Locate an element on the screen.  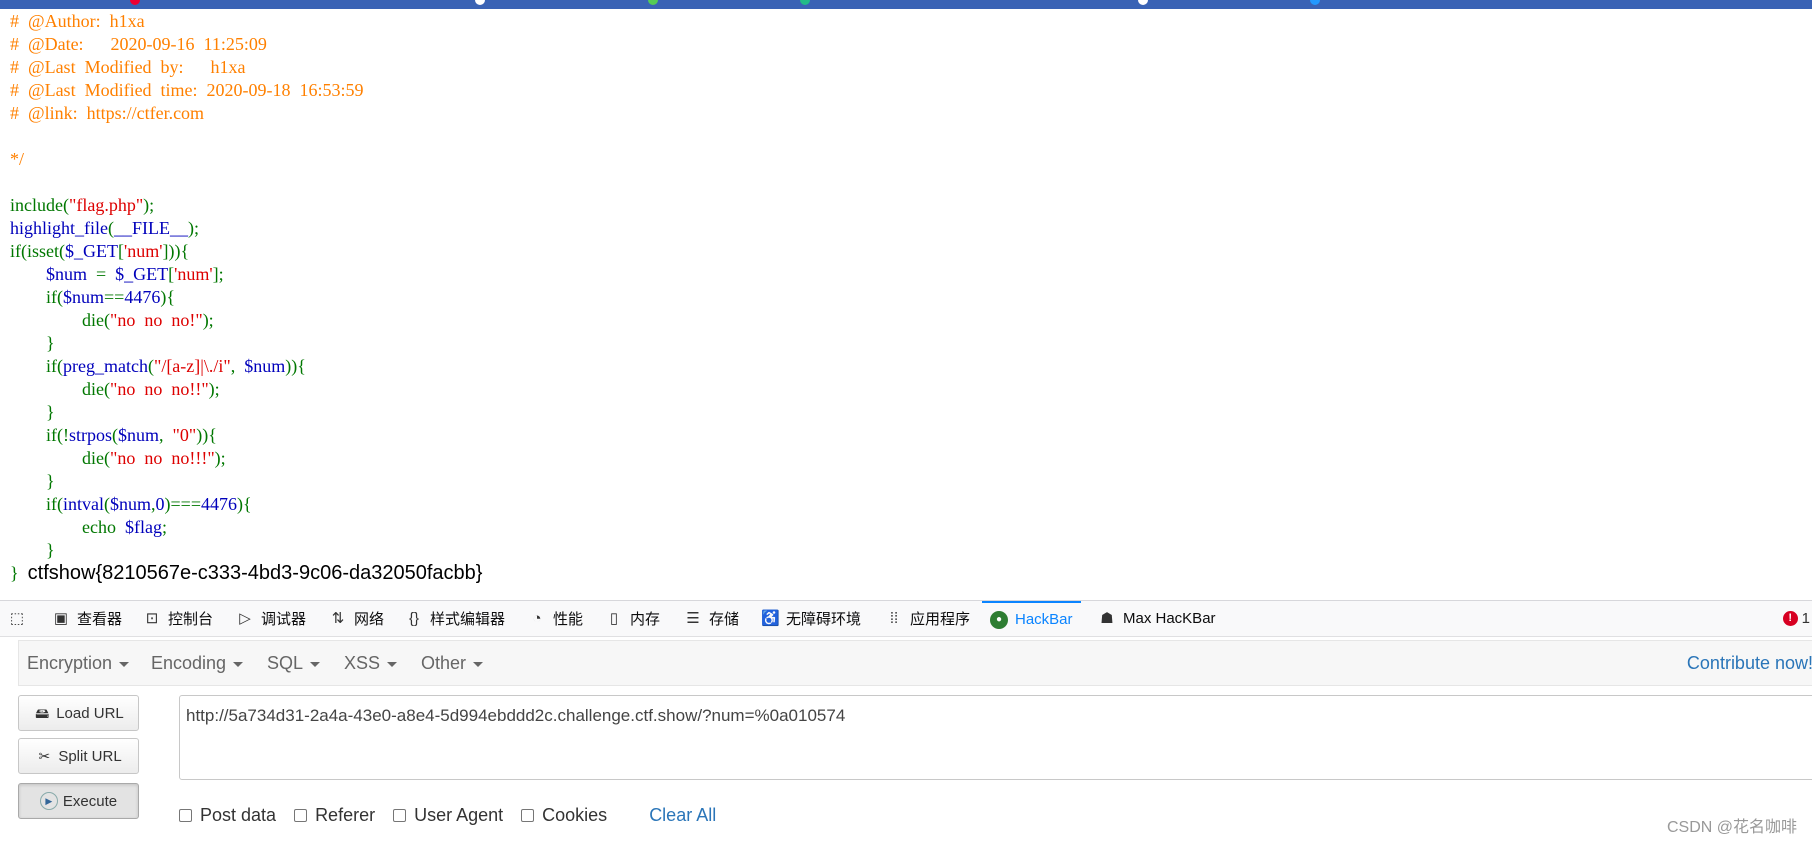
menu-label: Other is located at coordinates (444, 663).